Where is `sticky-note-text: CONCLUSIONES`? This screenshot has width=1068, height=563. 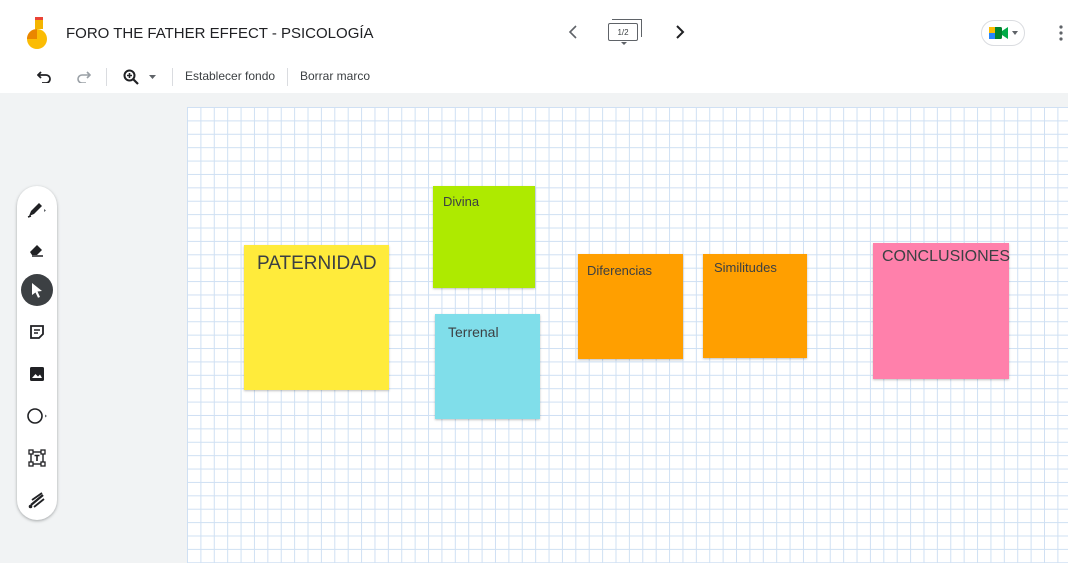 sticky-note-text: CONCLUSIONES is located at coordinates (946, 256).